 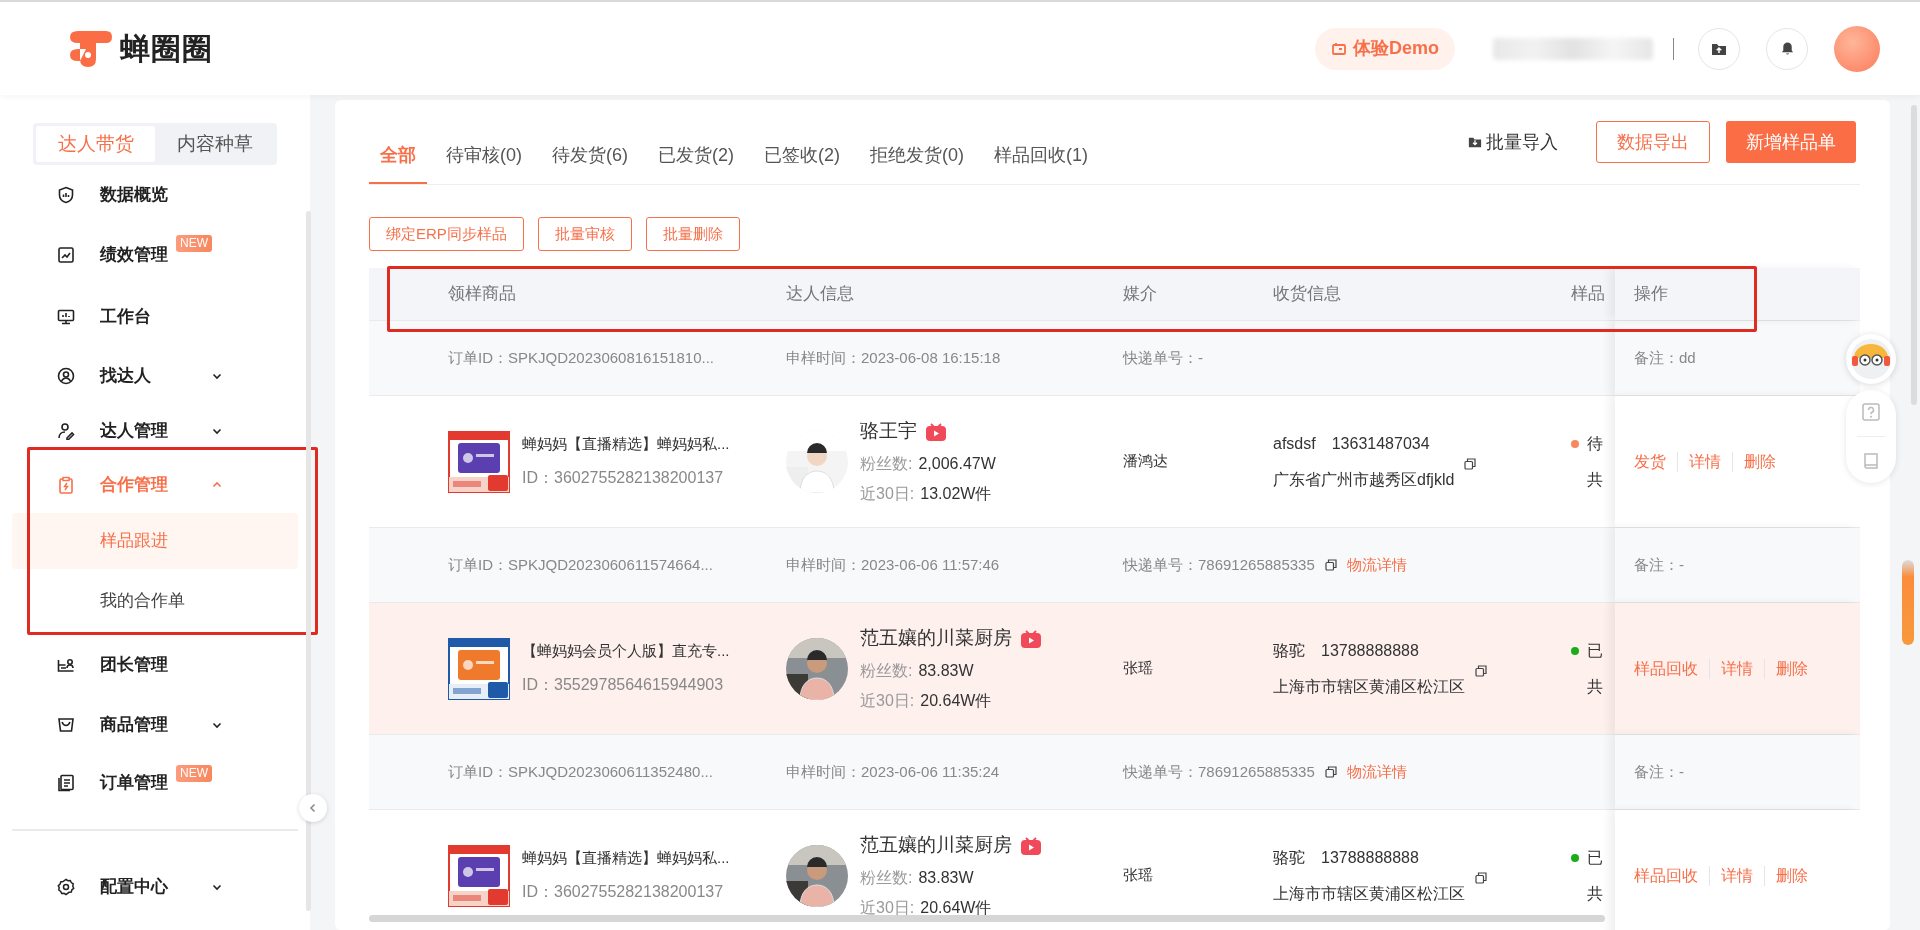 What do you see at coordinates (957, 463) in the screenshot?
I see `follower-value: 2,006.47W` at bounding box center [957, 463].